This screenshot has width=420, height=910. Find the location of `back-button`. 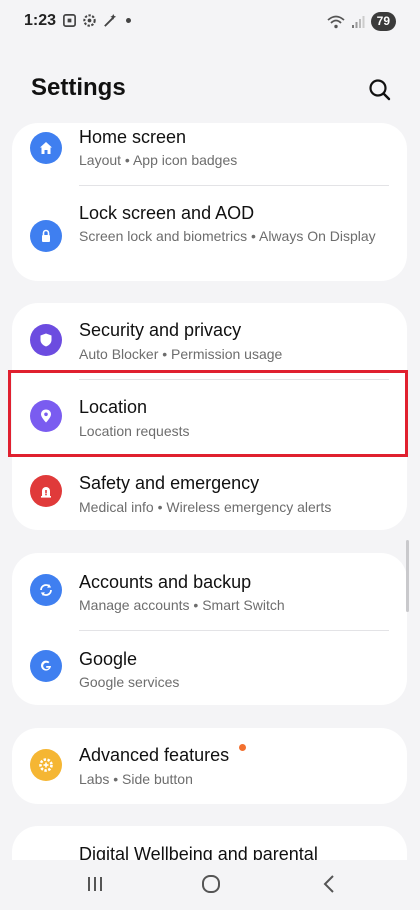

back-button is located at coordinates (329, 884).